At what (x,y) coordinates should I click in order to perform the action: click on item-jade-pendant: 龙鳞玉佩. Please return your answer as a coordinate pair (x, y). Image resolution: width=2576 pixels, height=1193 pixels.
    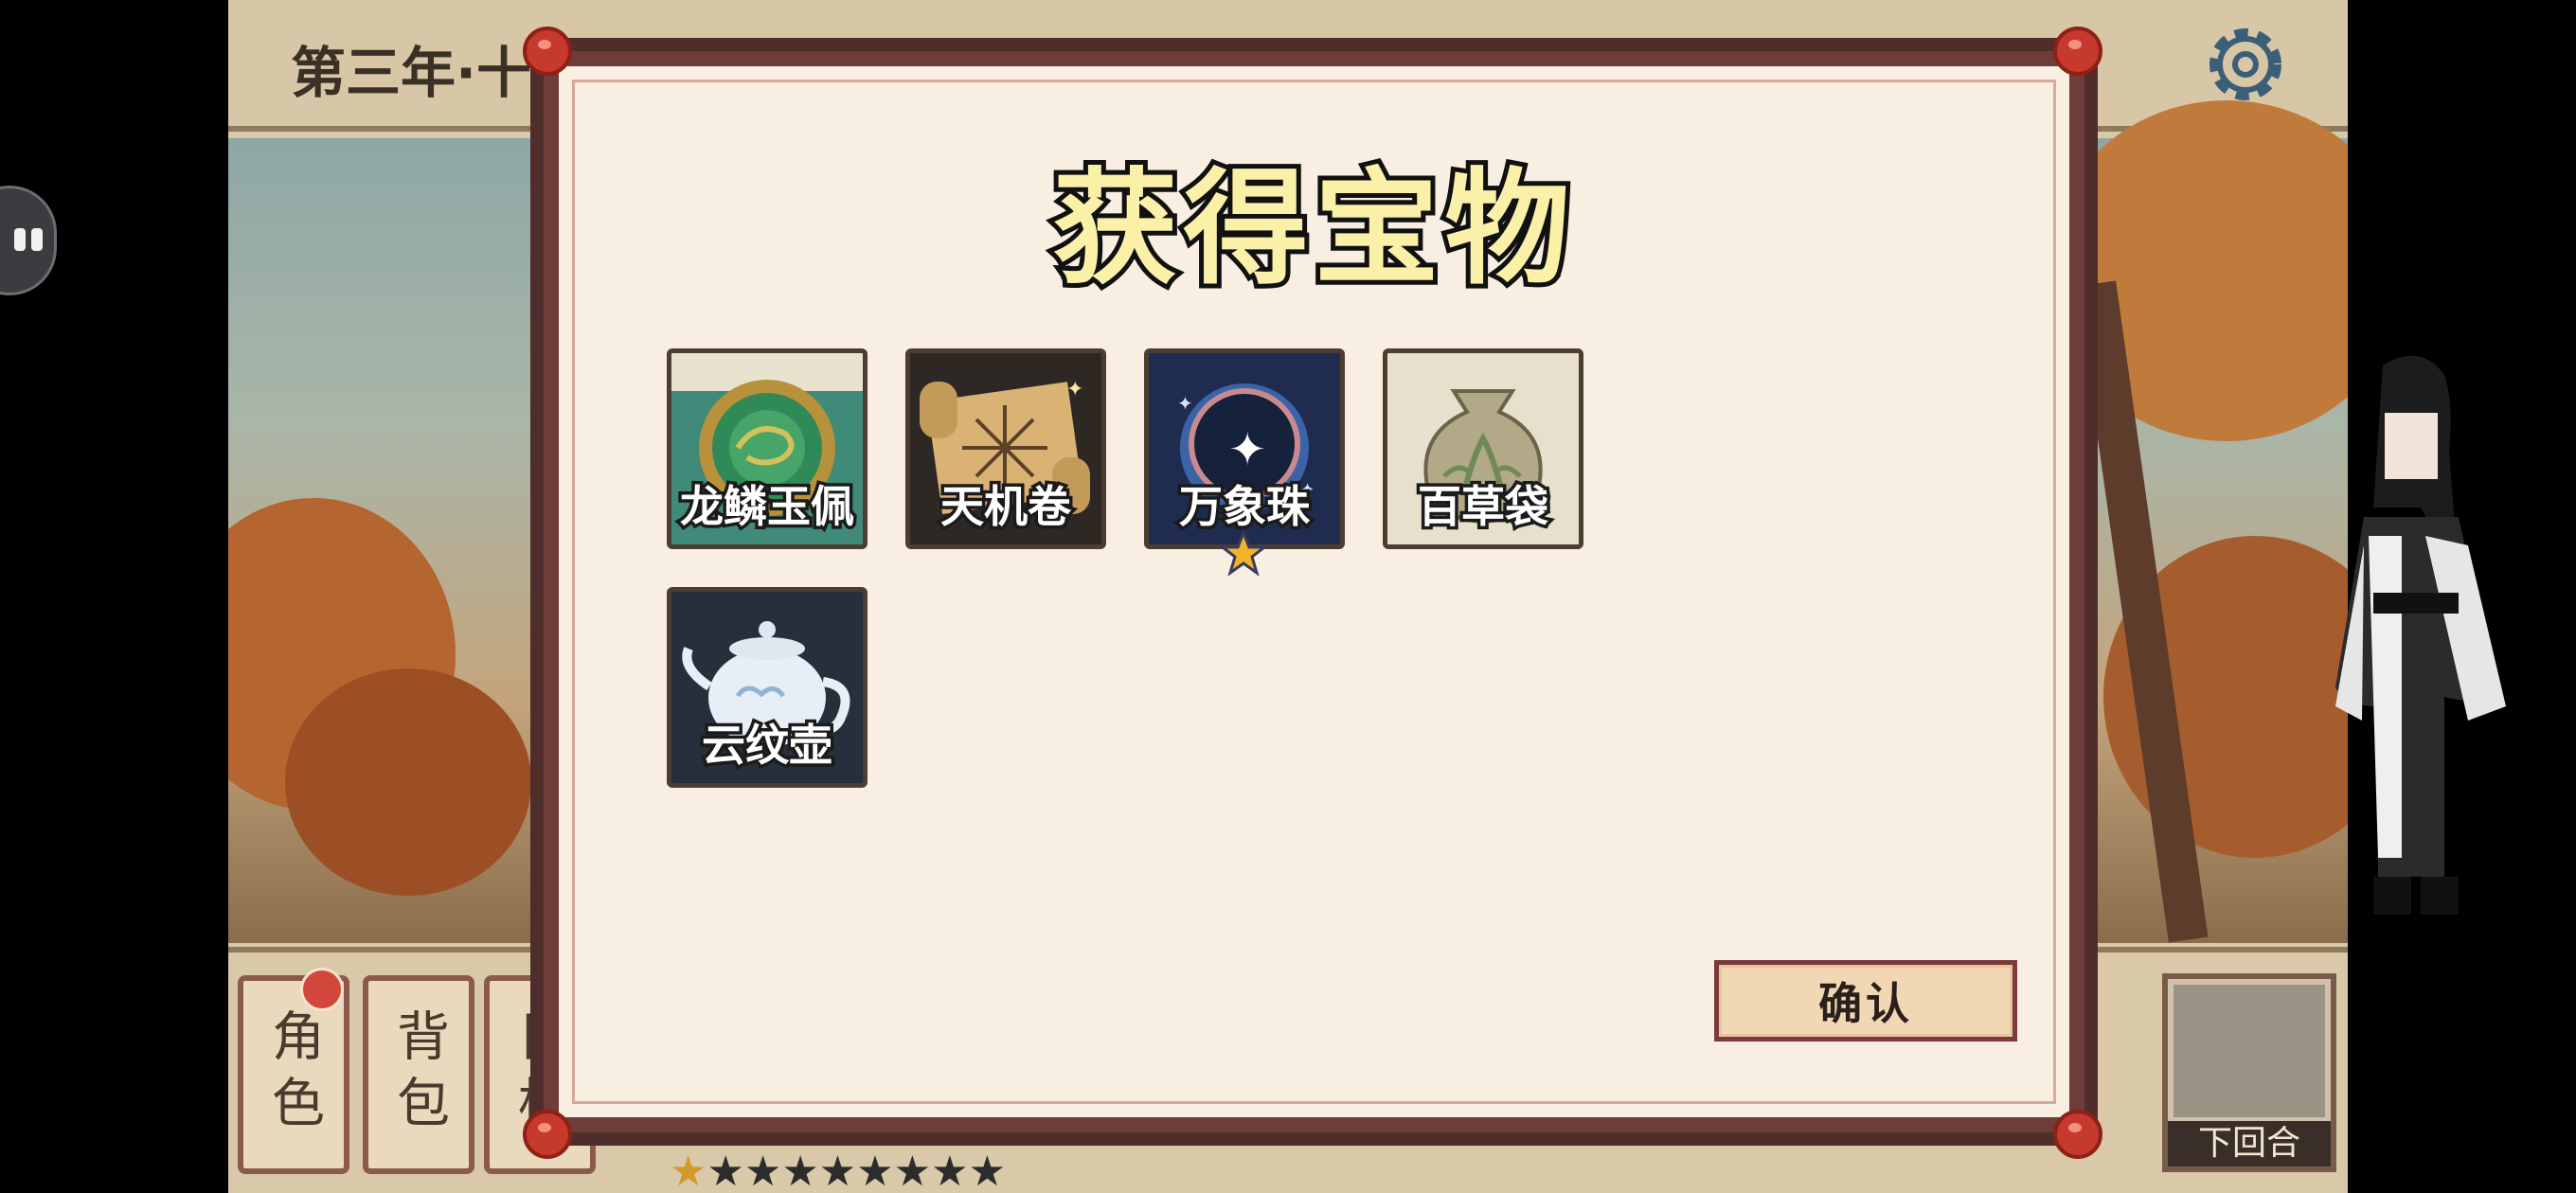
    Looking at the image, I should click on (767, 448).